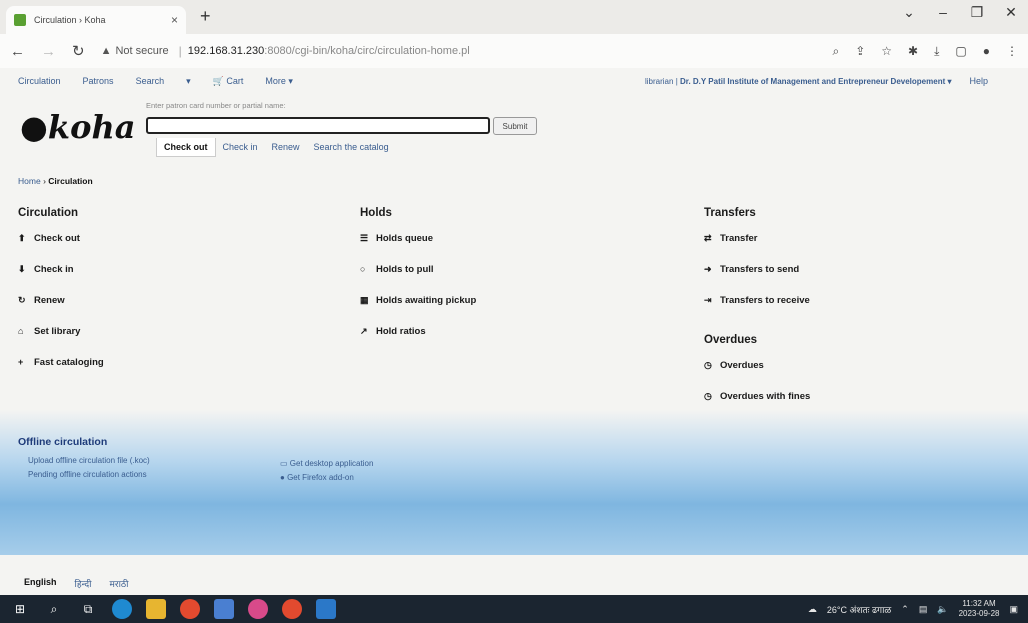  I want to click on clock-time: 11:32 AM, so click(979, 603).